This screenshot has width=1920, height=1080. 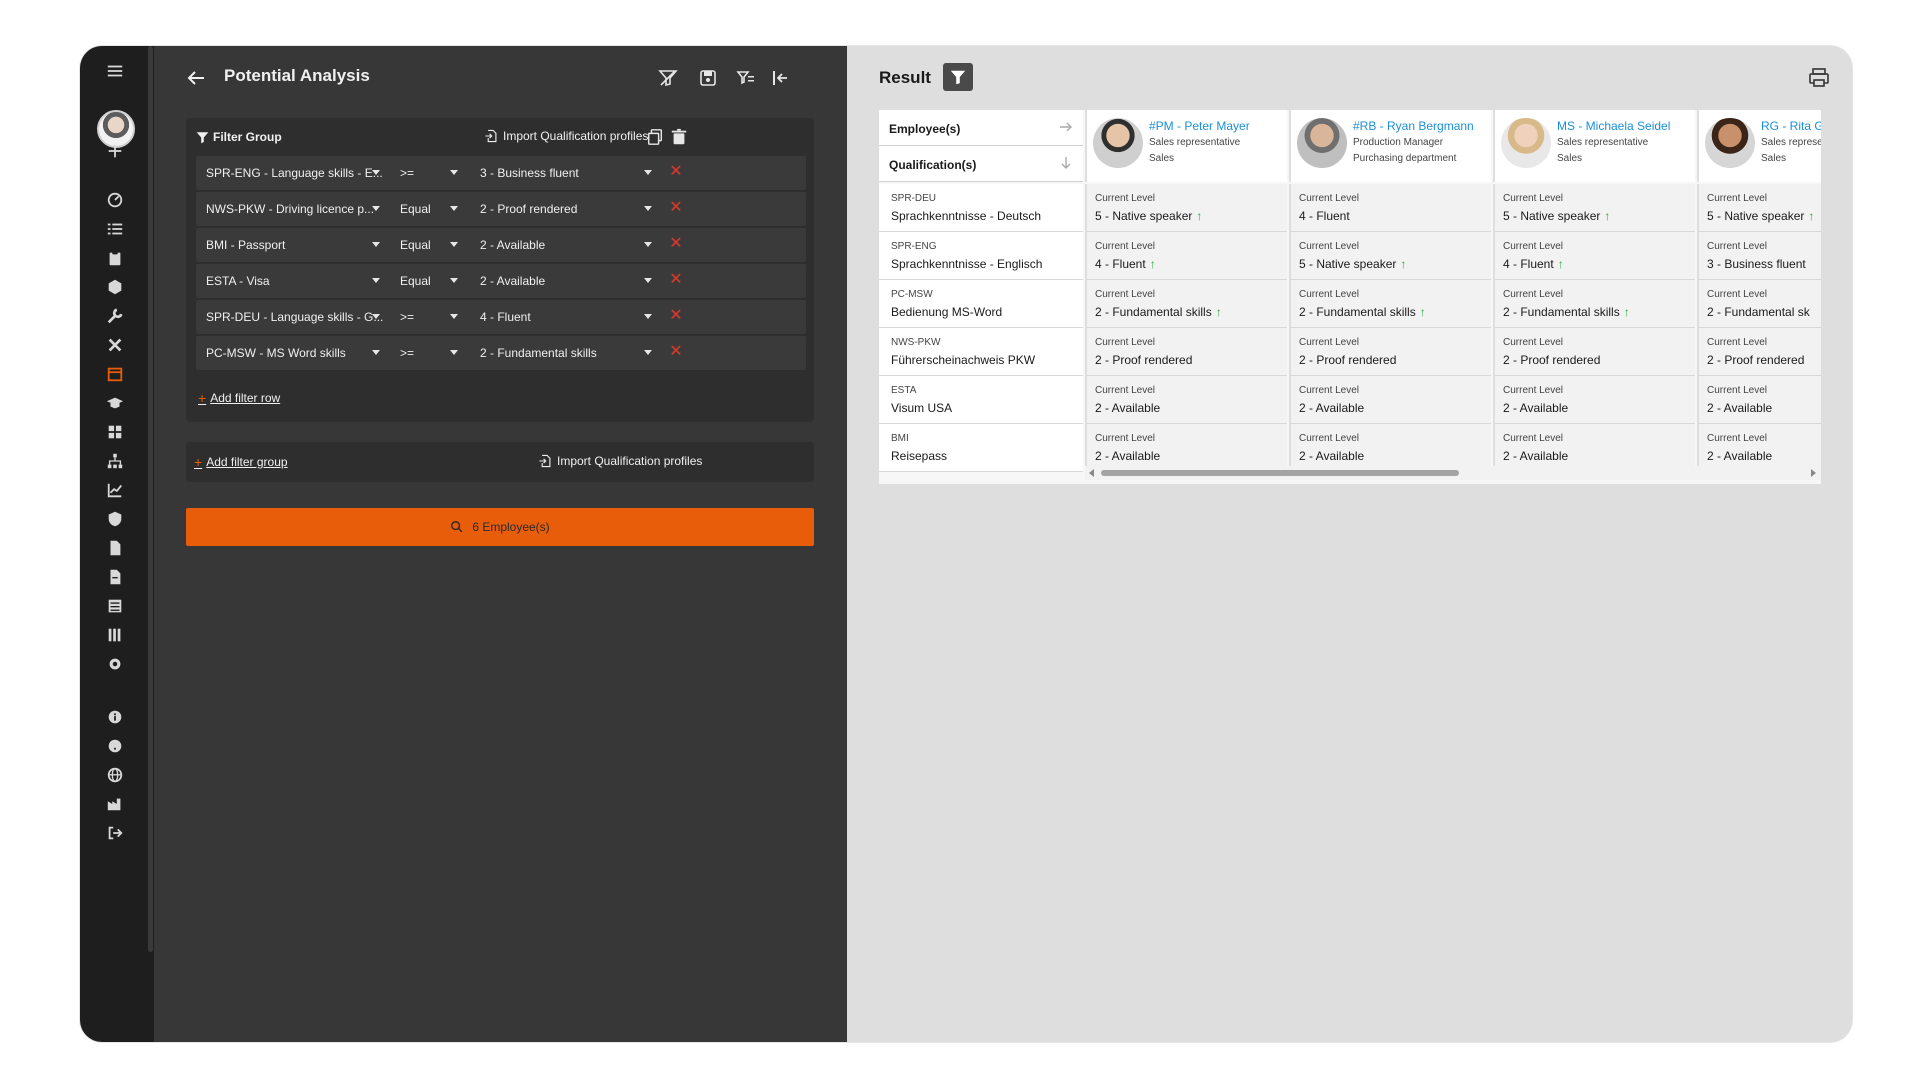 I want to click on shield-icon, so click(x=115, y=519).